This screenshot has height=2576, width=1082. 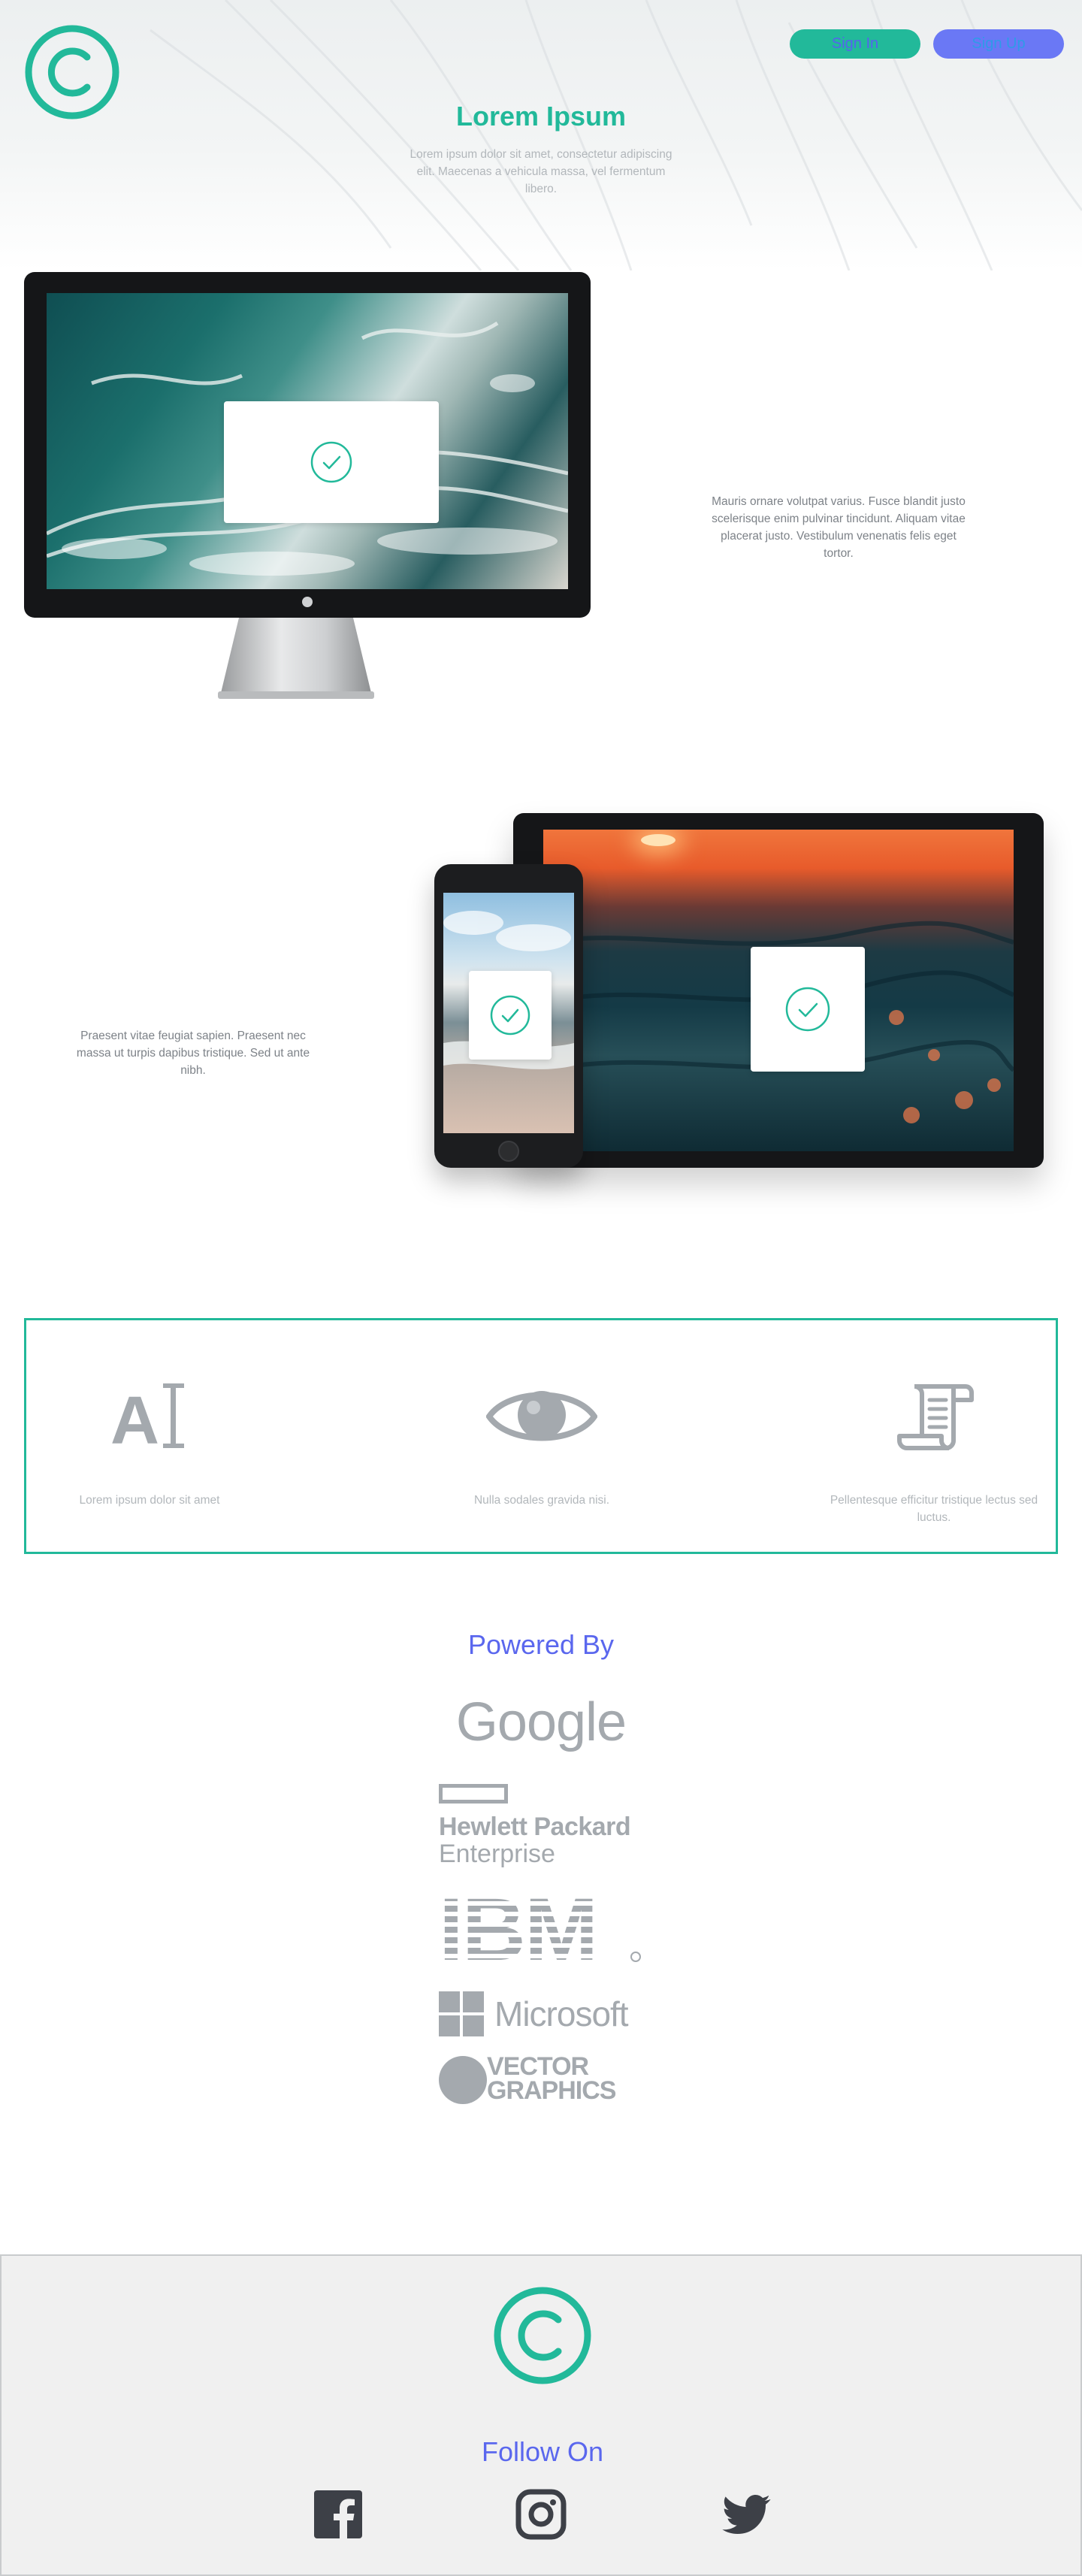 I want to click on instagram-icon, so click(x=541, y=2514).